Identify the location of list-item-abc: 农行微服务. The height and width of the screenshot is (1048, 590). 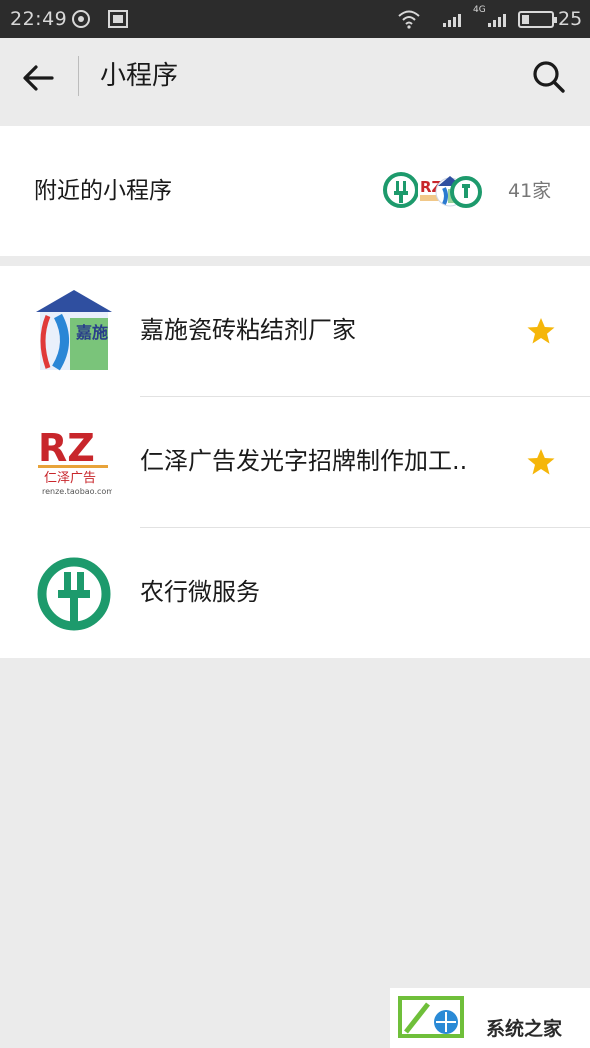
(295, 593).